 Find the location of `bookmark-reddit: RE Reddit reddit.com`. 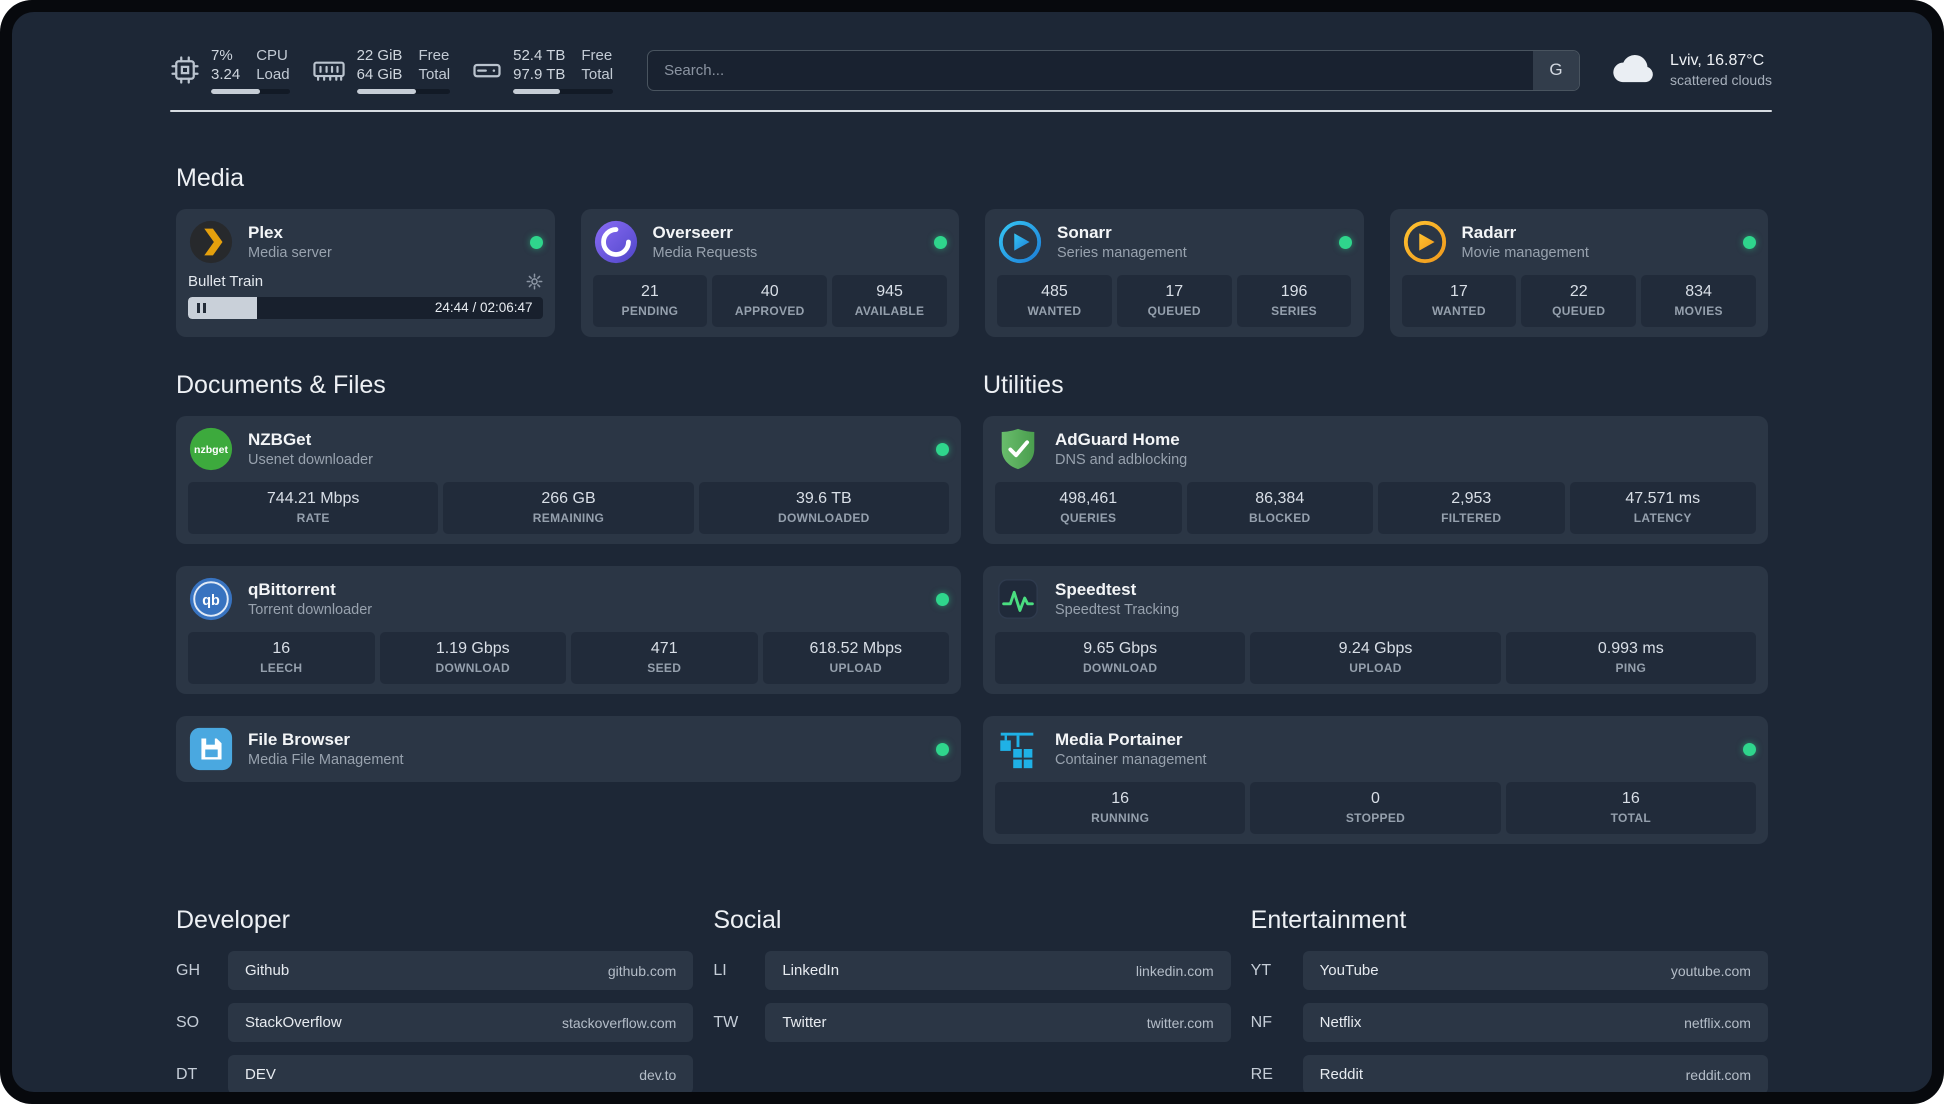

bookmark-reddit: RE Reddit reddit.com is located at coordinates (1509, 1073).